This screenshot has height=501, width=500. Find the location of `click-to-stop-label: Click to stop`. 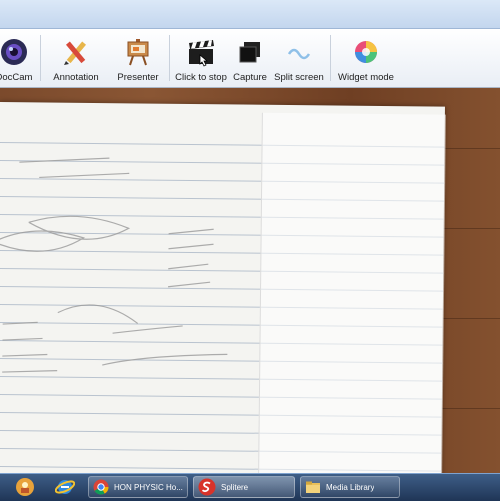

click-to-stop-label: Click to stop is located at coordinates (201, 77).